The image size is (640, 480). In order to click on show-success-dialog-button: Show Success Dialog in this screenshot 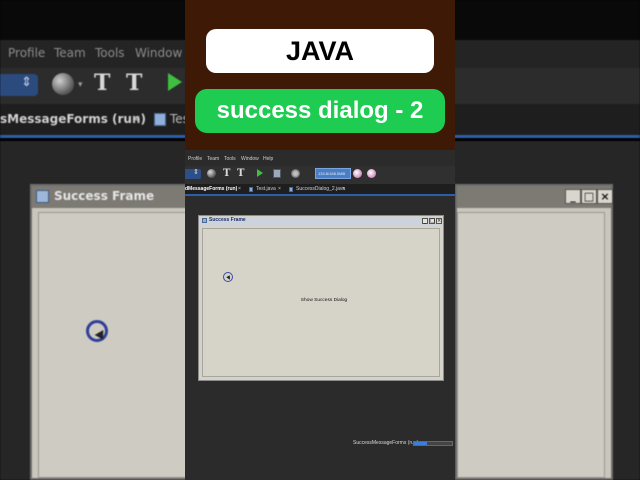, I will do `click(324, 301)`.